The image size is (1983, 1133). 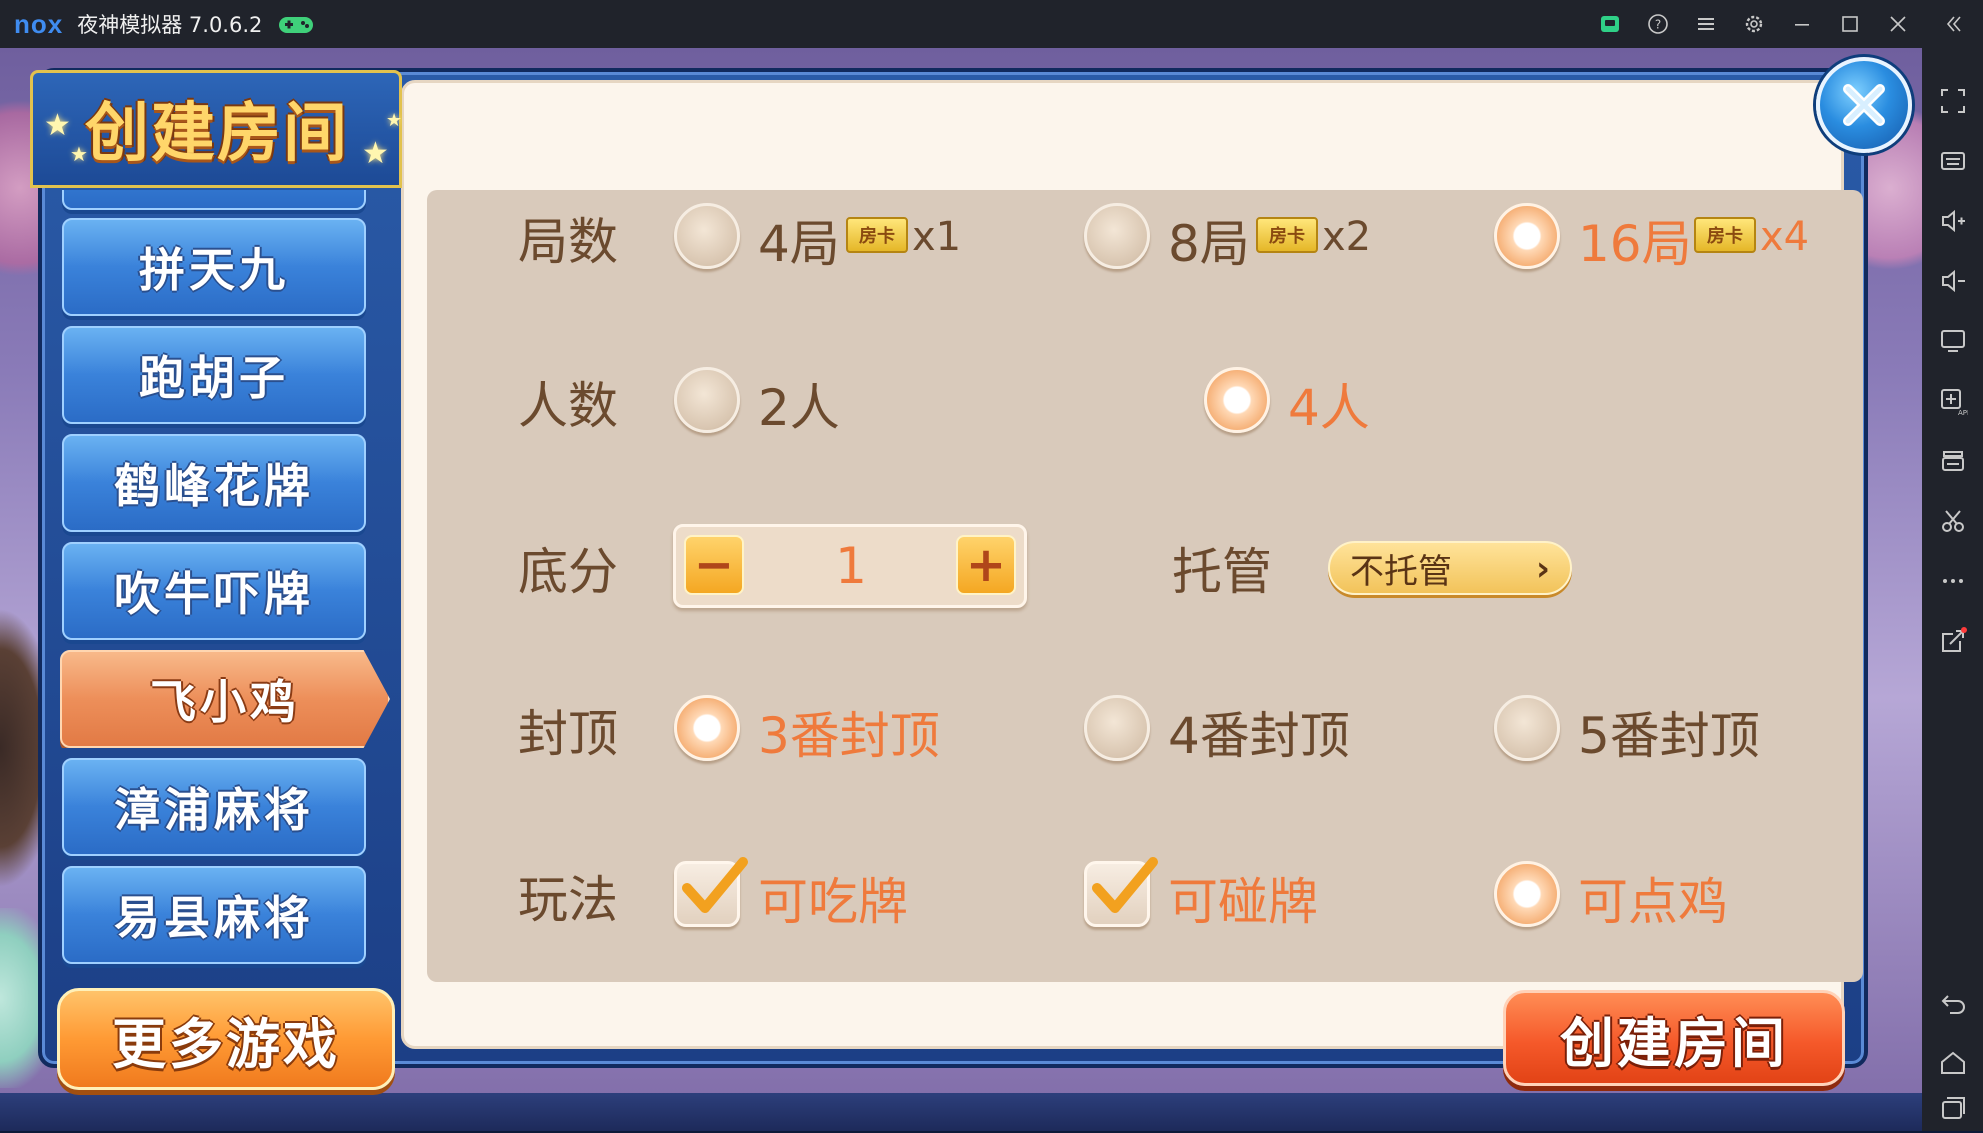 What do you see at coordinates (214, 200) in the screenshot?
I see `game-list-item-partial` at bounding box center [214, 200].